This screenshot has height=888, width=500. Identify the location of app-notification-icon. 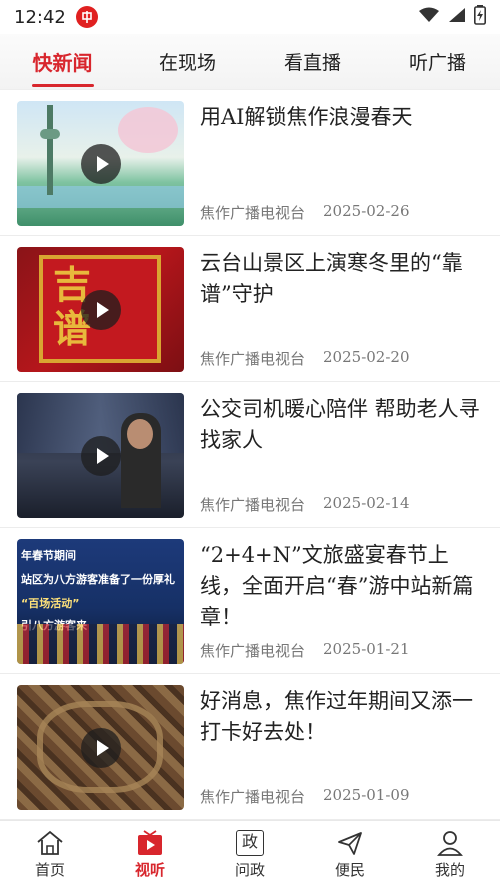
(86, 17).